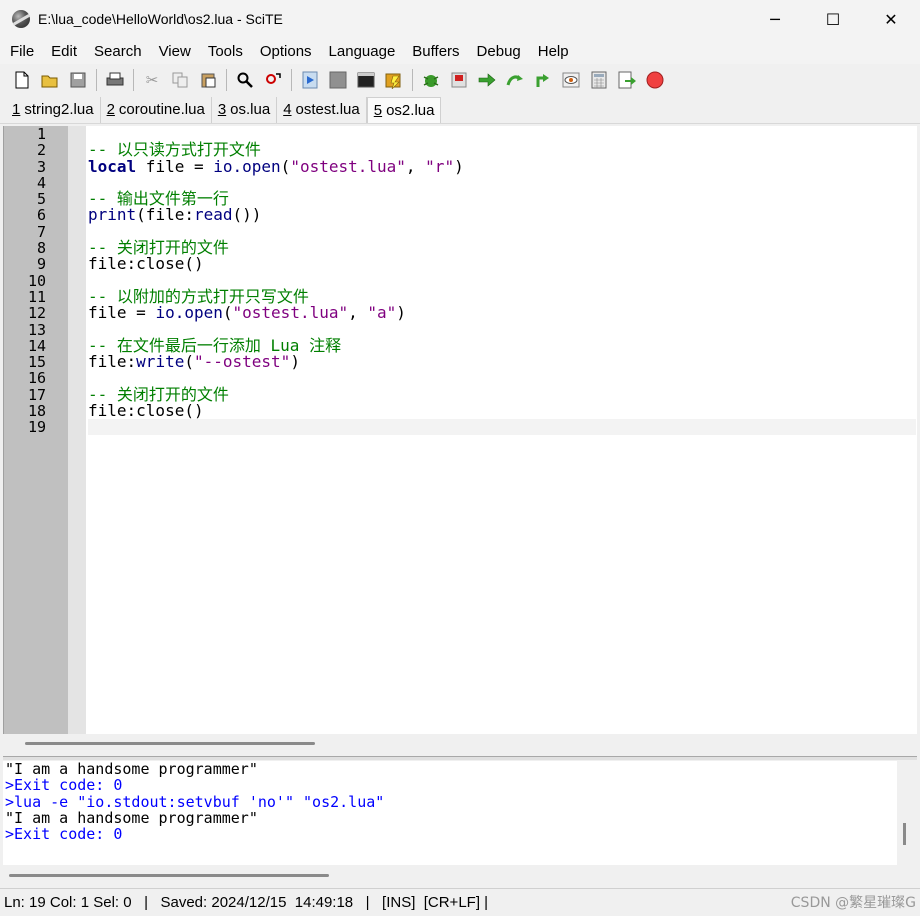  I want to click on menu-options: Options, so click(286, 51).